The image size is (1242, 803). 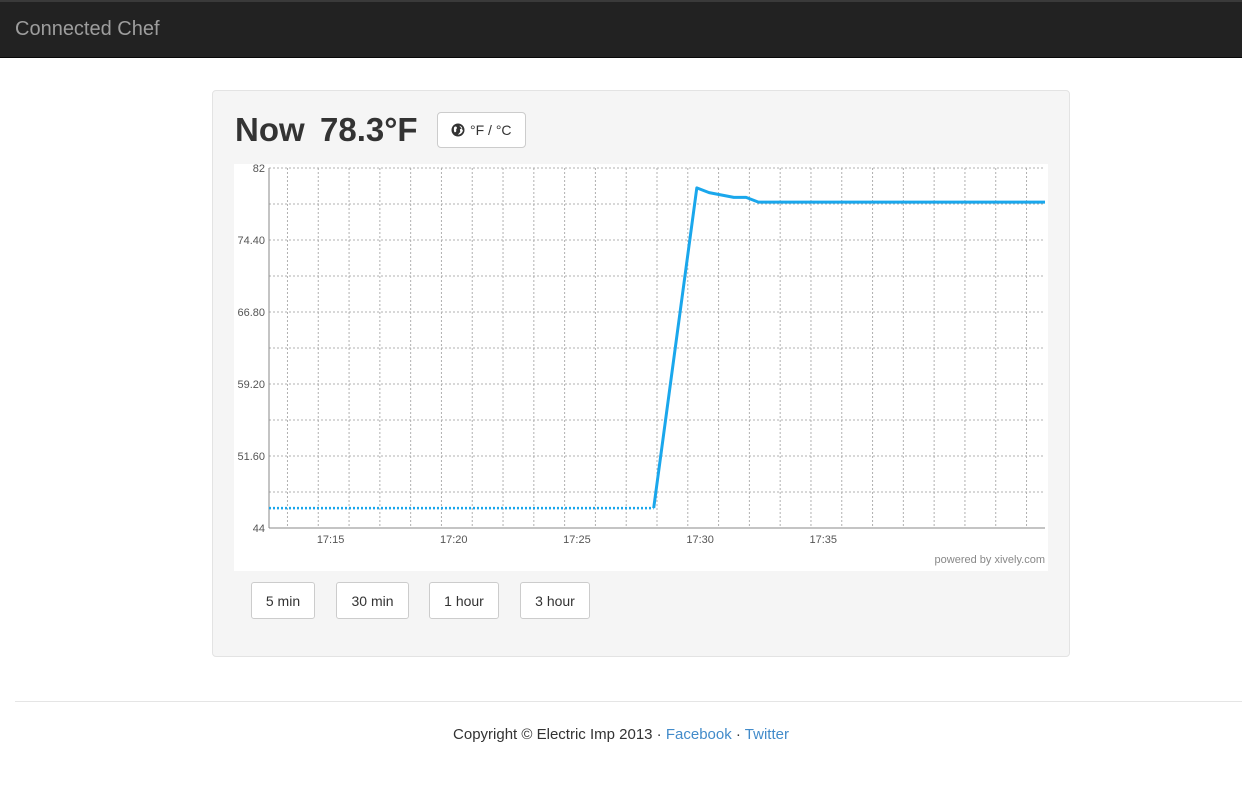 I want to click on now-label: Now, so click(x=270, y=129).